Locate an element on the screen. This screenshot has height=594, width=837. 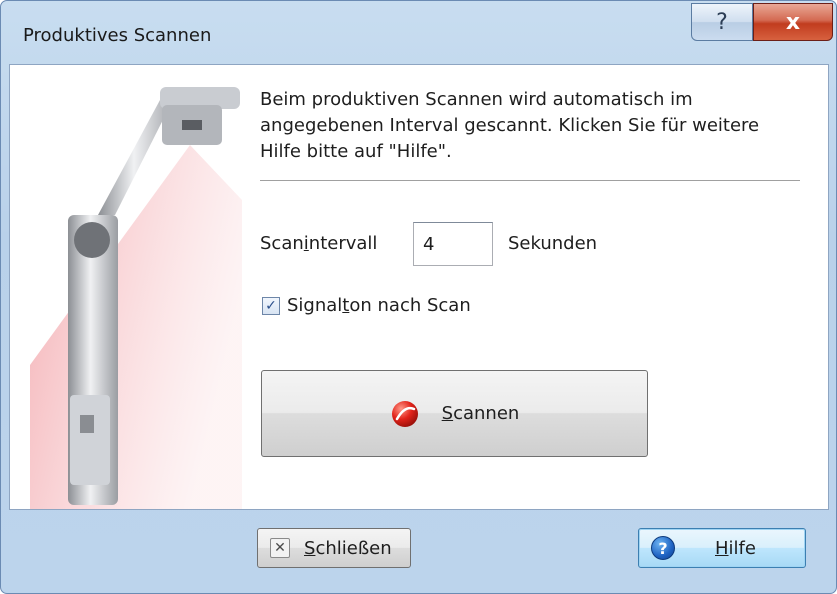
scan-icon is located at coordinates (404, 413).